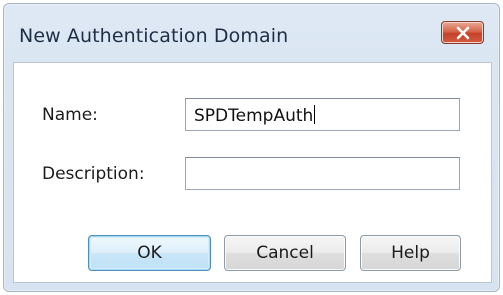  I want to click on name-field-value: SPDTempAuth, so click(254, 116).